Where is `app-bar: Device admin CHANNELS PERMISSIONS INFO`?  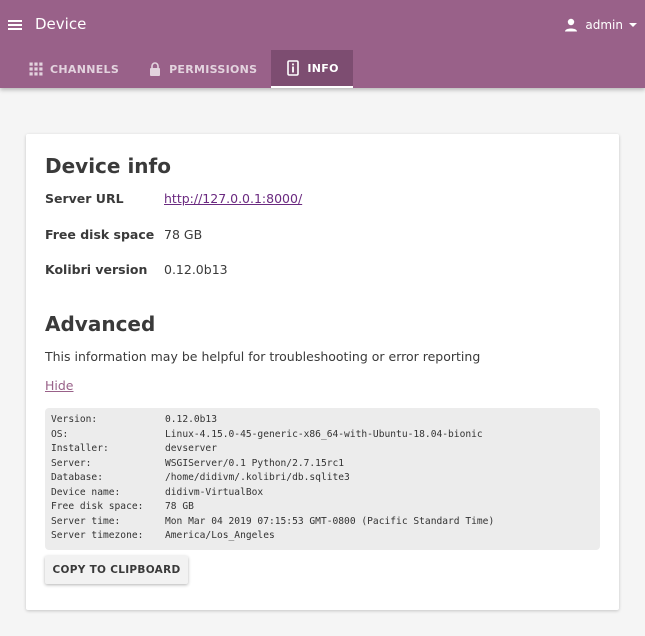
app-bar: Device admin CHANNELS PERMISSIONS INFO is located at coordinates (322, 44).